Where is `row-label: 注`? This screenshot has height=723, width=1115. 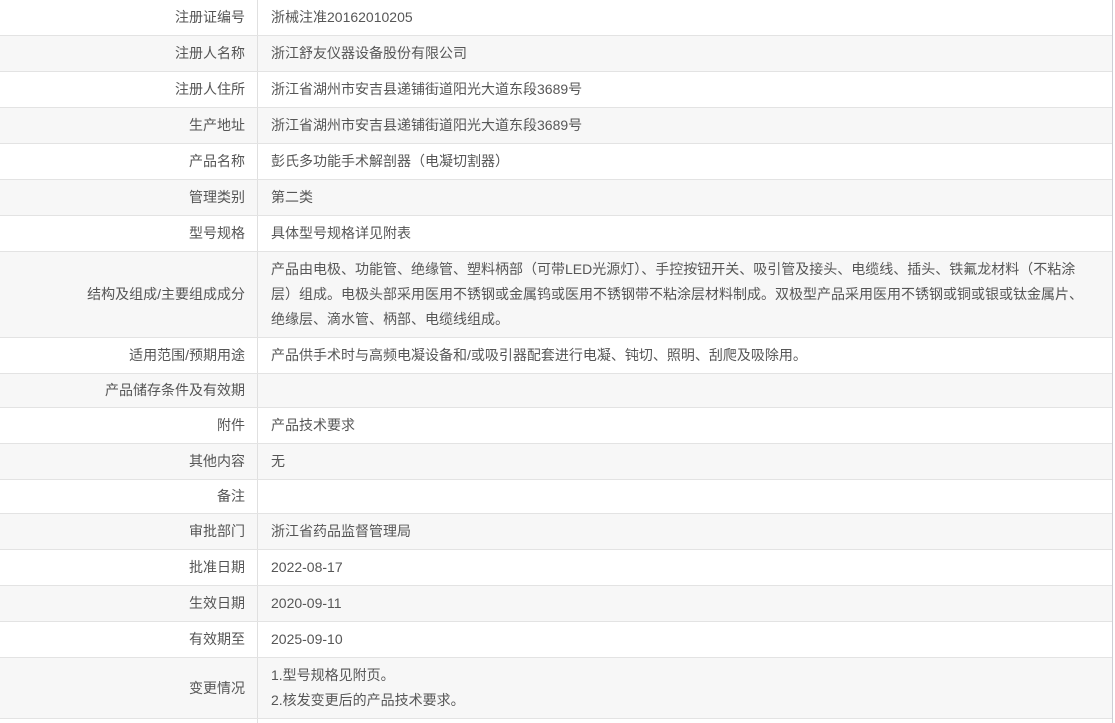
row-label: 注 is located at coordinates (129, 721).